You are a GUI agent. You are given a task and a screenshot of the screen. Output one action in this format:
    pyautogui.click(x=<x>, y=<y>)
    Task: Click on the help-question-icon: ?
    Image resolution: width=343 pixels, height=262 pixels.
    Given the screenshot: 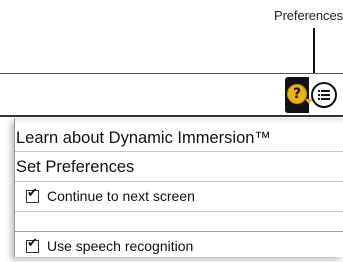 What is the action you would take?
    pyautogui.click(x=297, y=94)
    